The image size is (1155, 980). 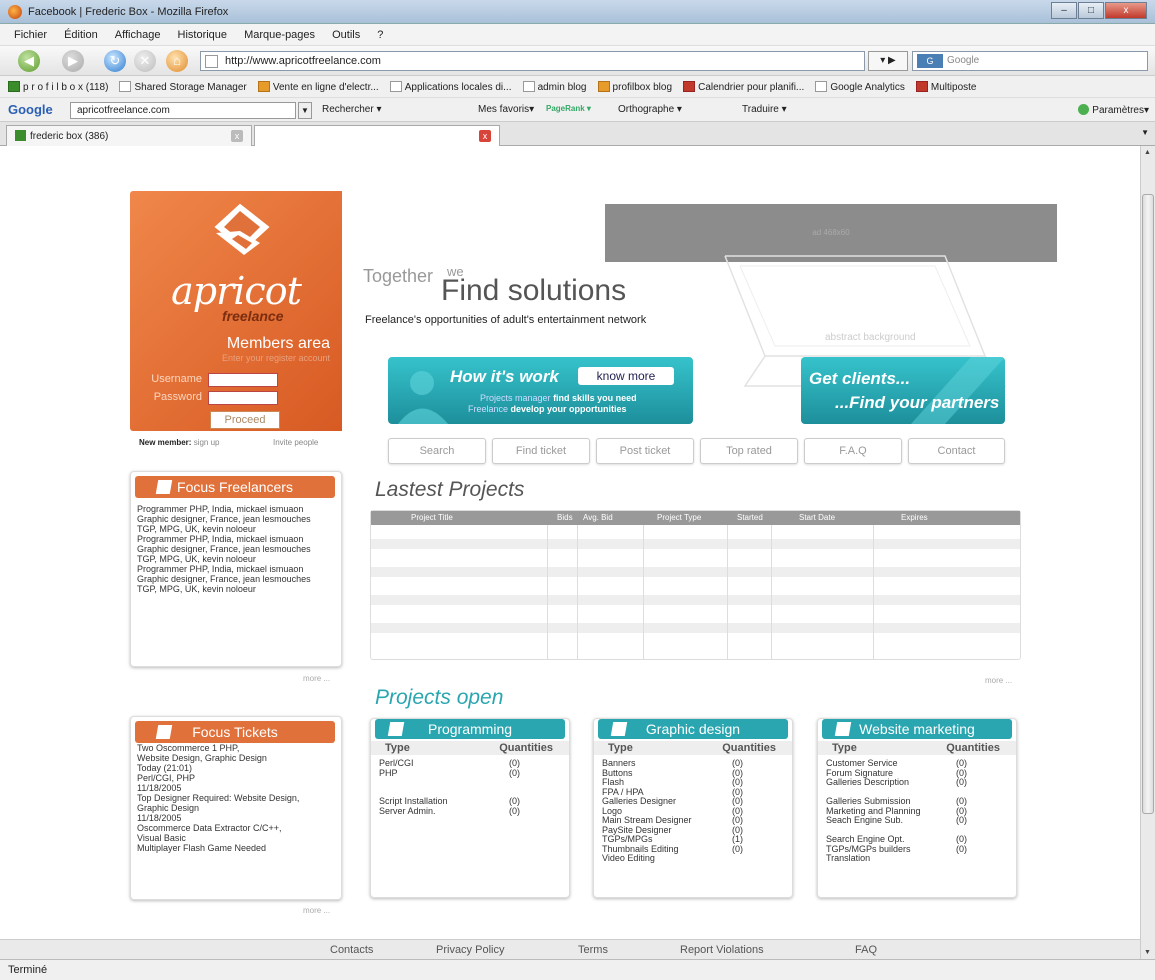 I want to click on toolbar-favoris: Mes favoris▾, so click(x=506, y=109).